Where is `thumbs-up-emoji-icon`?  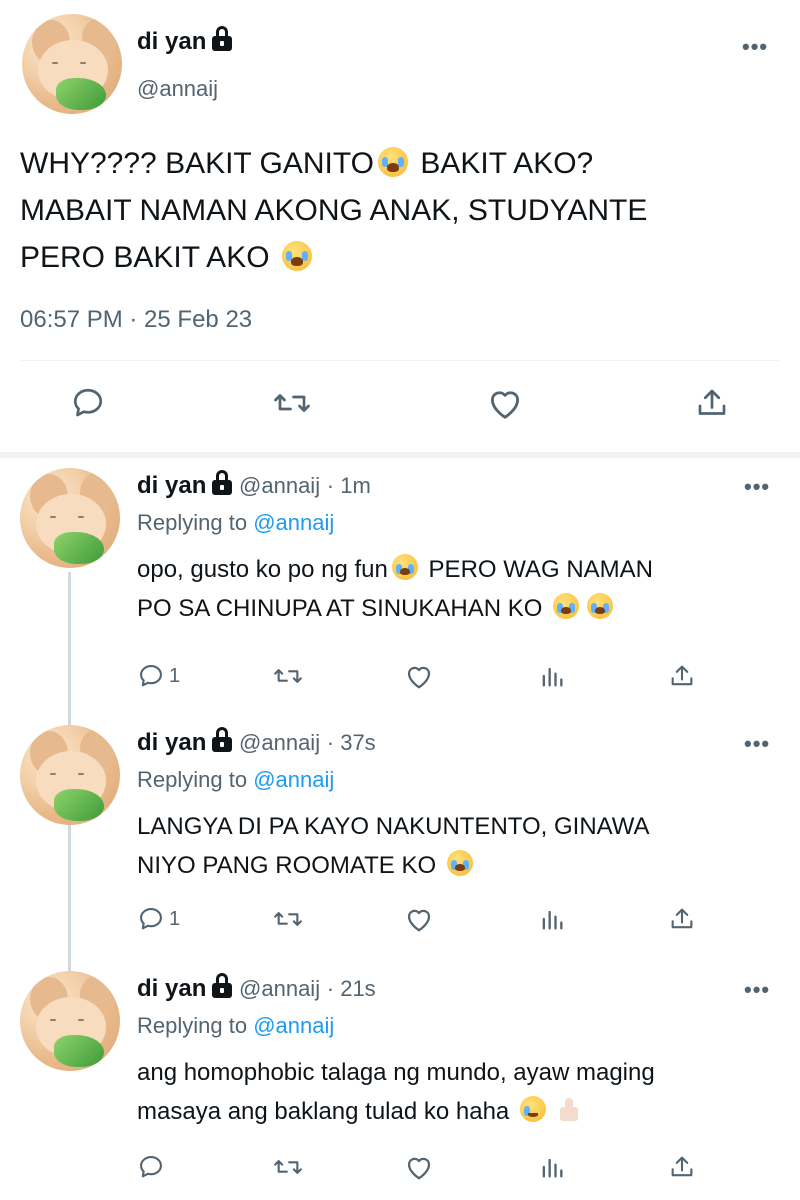
thumbs-up-emoji-icon is located at coordinates (569, 1110).